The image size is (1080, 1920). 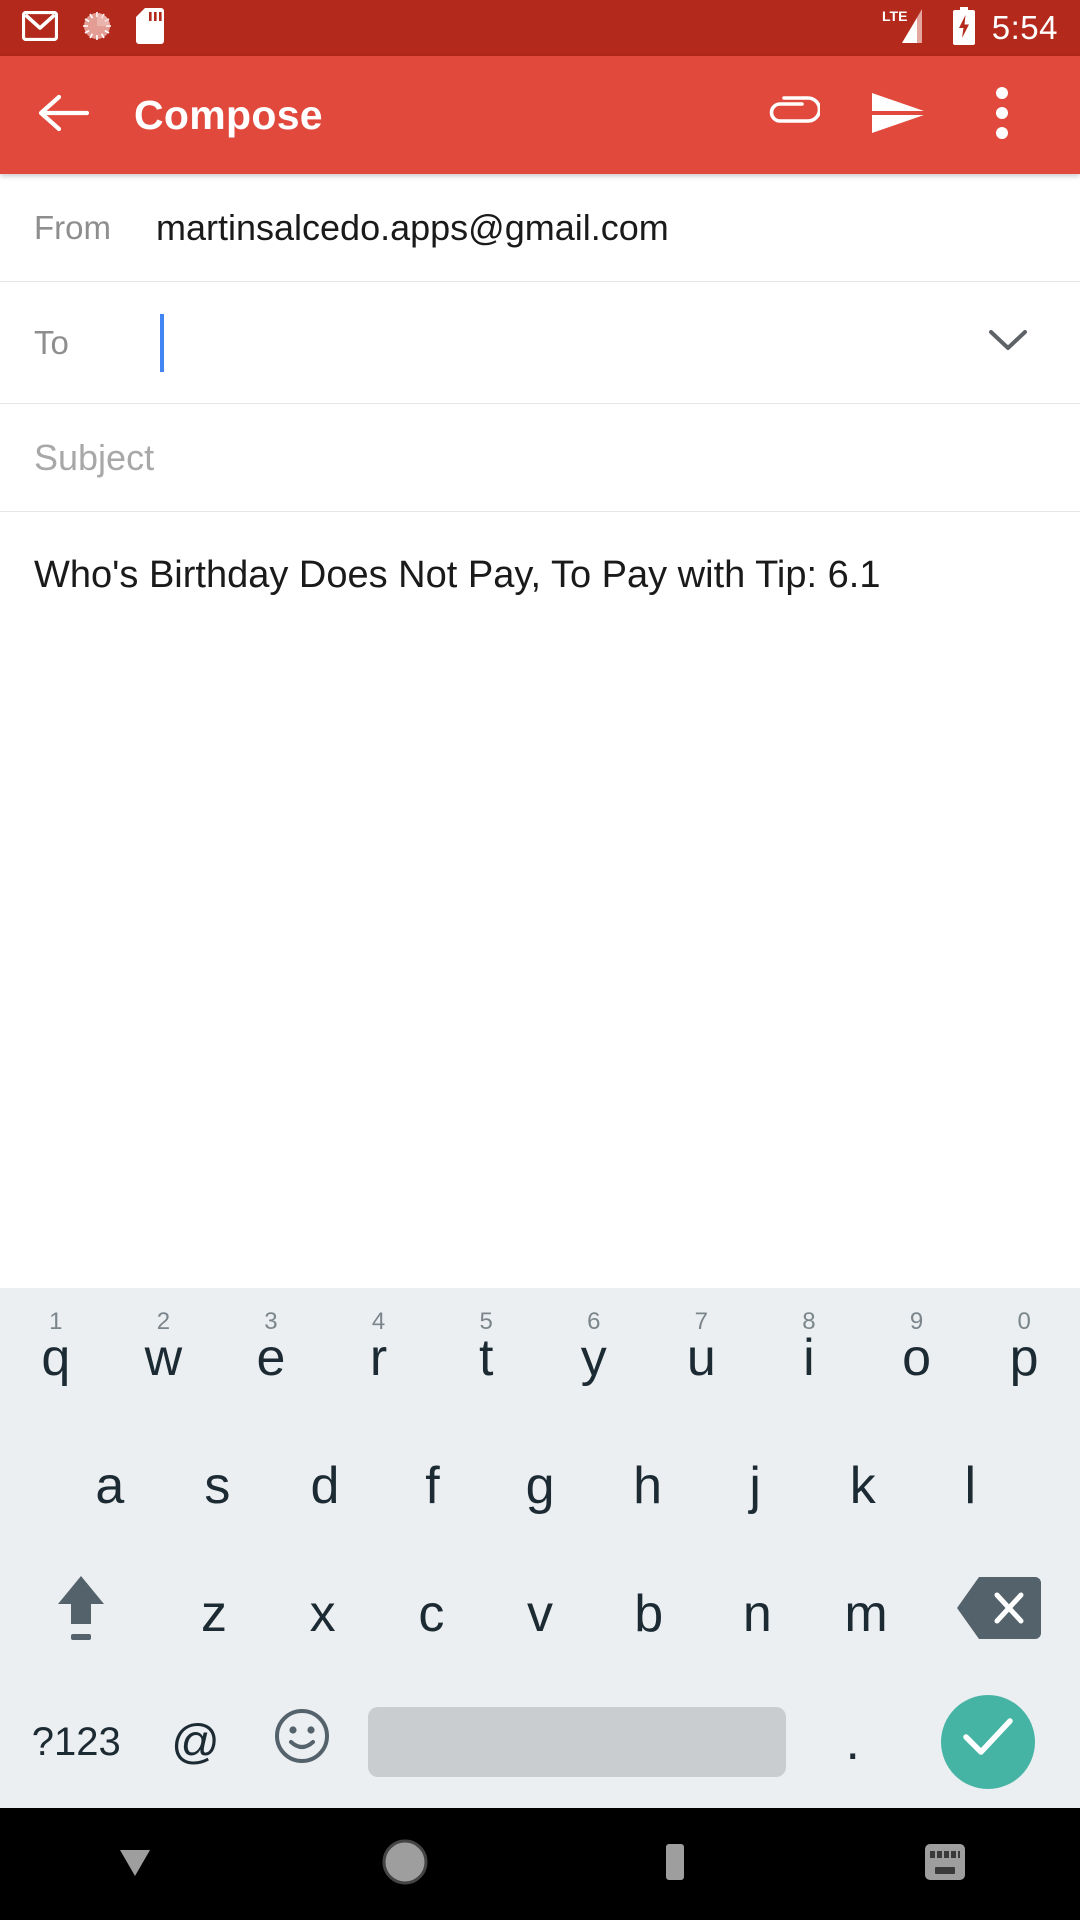 I want to click on attach-button, so click(x=794, y=115).